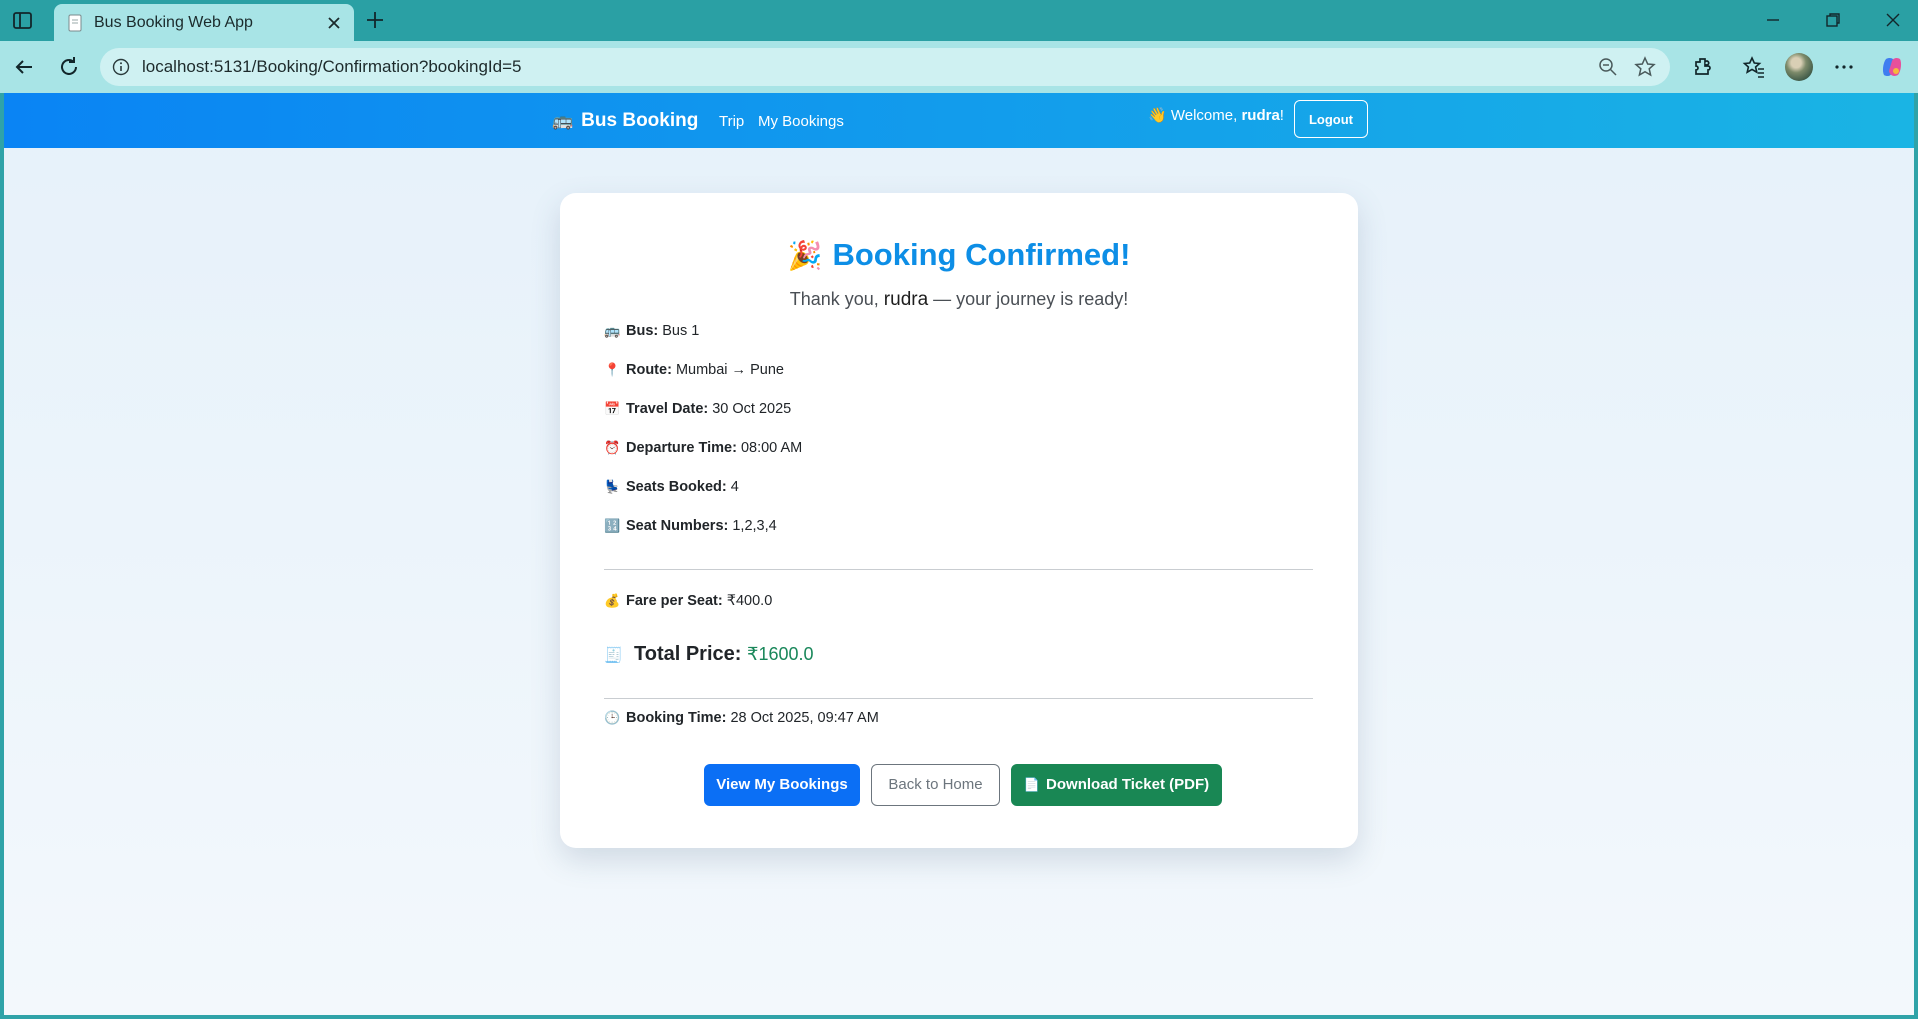 This screenshot has width=1918, height=1019. Describe the element at coordinates (801, 121) in the screenshot. I see `nav-link-my-bookings: My Bookings` at that location.